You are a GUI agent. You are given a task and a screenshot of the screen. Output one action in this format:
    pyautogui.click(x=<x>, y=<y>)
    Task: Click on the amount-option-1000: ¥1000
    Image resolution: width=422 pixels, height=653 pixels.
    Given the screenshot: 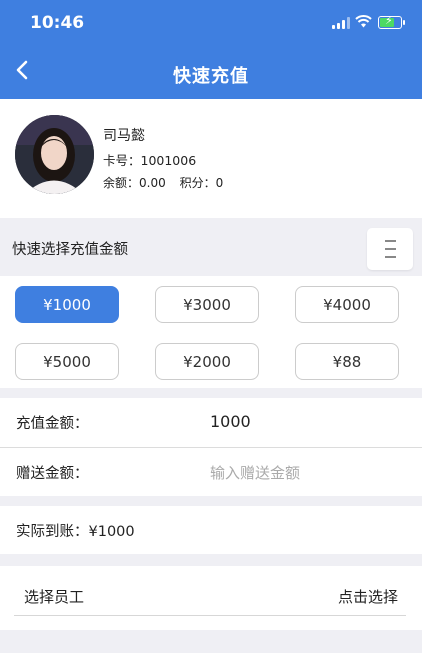 What is the action you would take?
    pyautogui.click(x=67, y=304)
    